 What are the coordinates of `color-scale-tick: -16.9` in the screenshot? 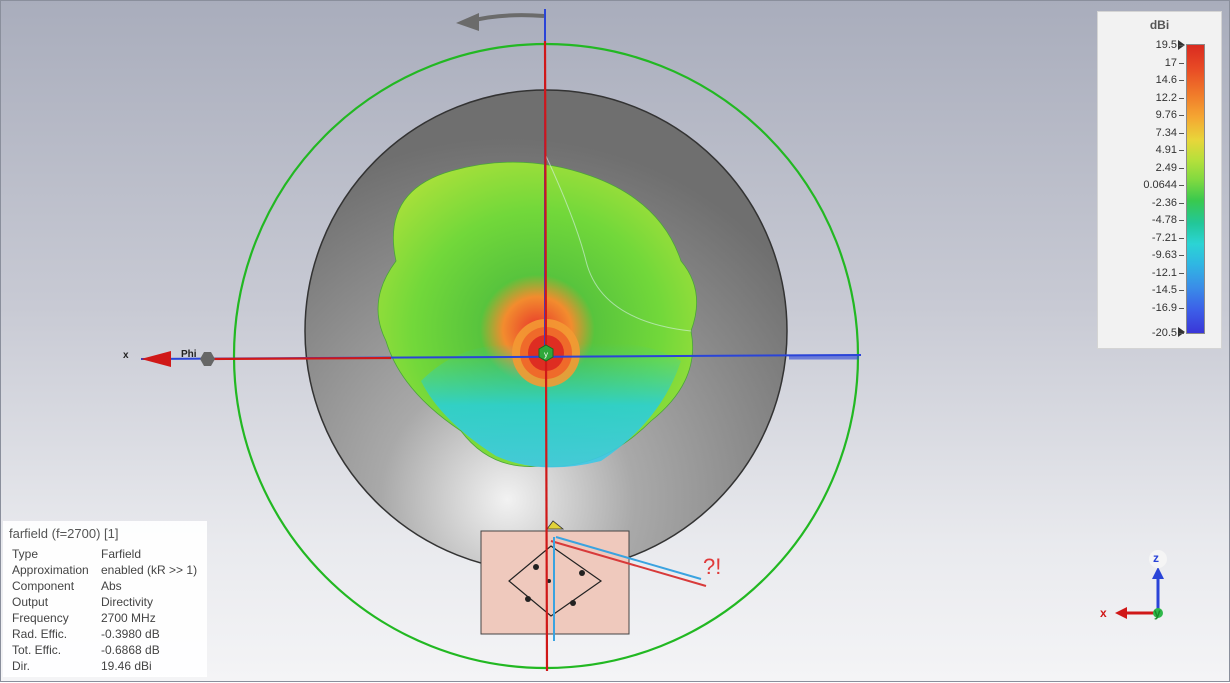 It's located at (1168, 307).